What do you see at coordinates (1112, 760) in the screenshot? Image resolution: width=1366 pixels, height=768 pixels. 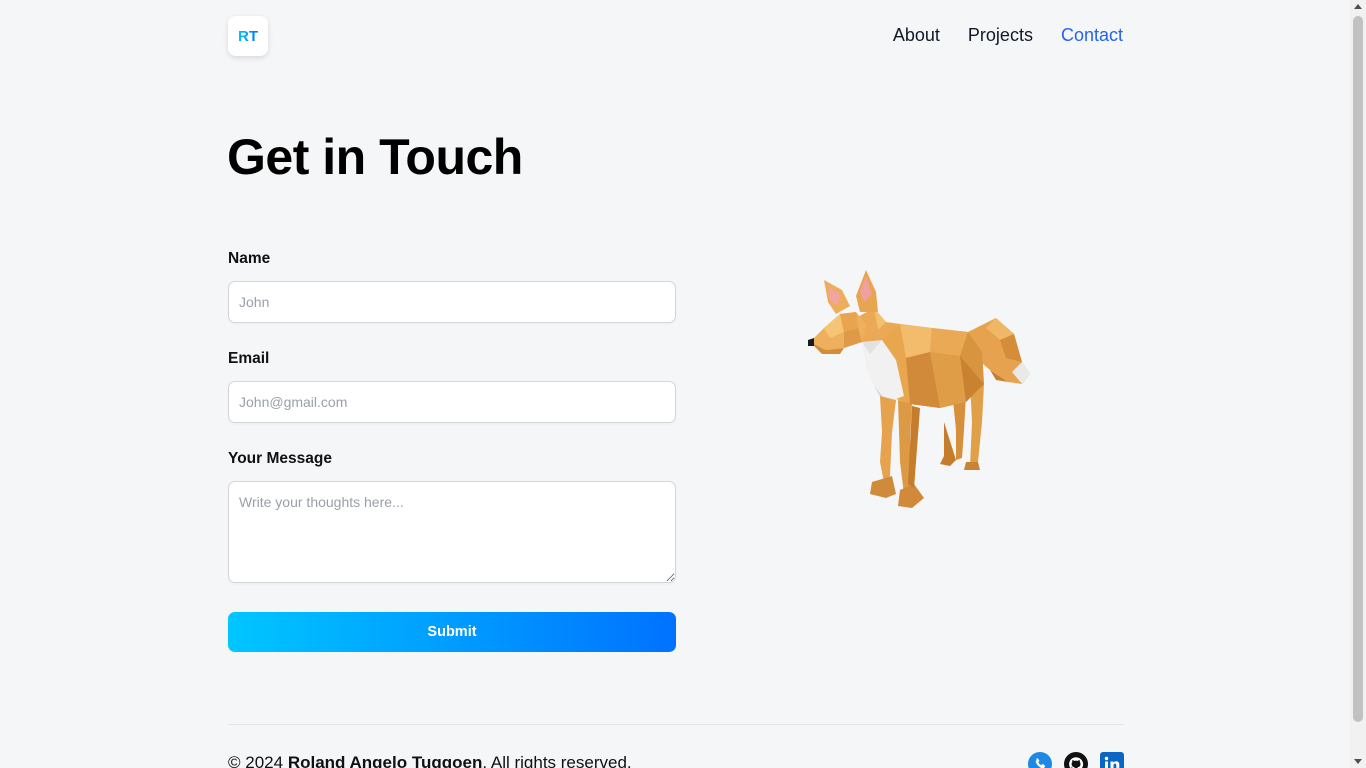 I see `linkedin-icon` at bounding box center [1112, 760].